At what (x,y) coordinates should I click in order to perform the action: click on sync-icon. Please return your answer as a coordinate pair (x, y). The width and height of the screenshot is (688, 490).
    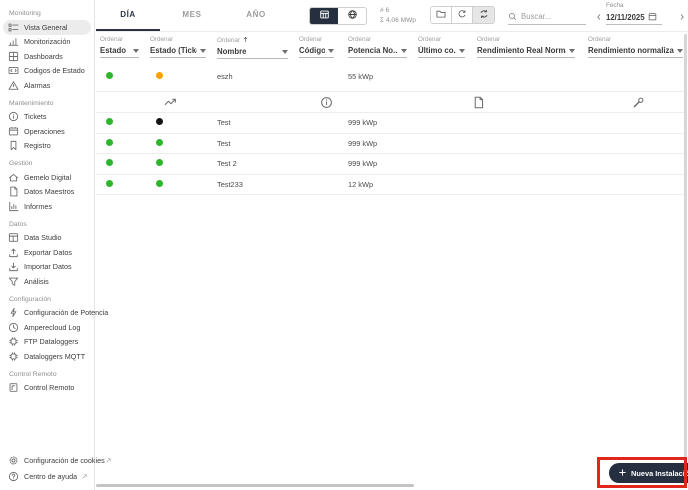
    Looking at the image, I should click on (484, 15).